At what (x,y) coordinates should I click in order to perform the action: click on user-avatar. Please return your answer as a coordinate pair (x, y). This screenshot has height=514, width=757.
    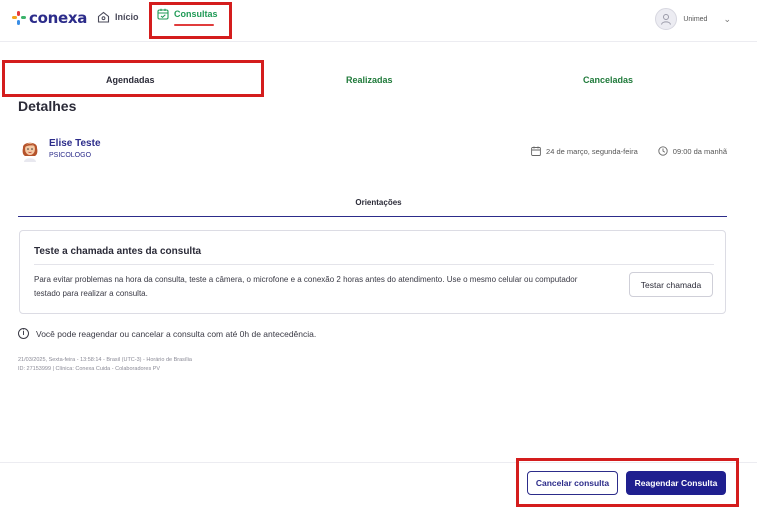
    Looking at the image, I should click on (666, 19).